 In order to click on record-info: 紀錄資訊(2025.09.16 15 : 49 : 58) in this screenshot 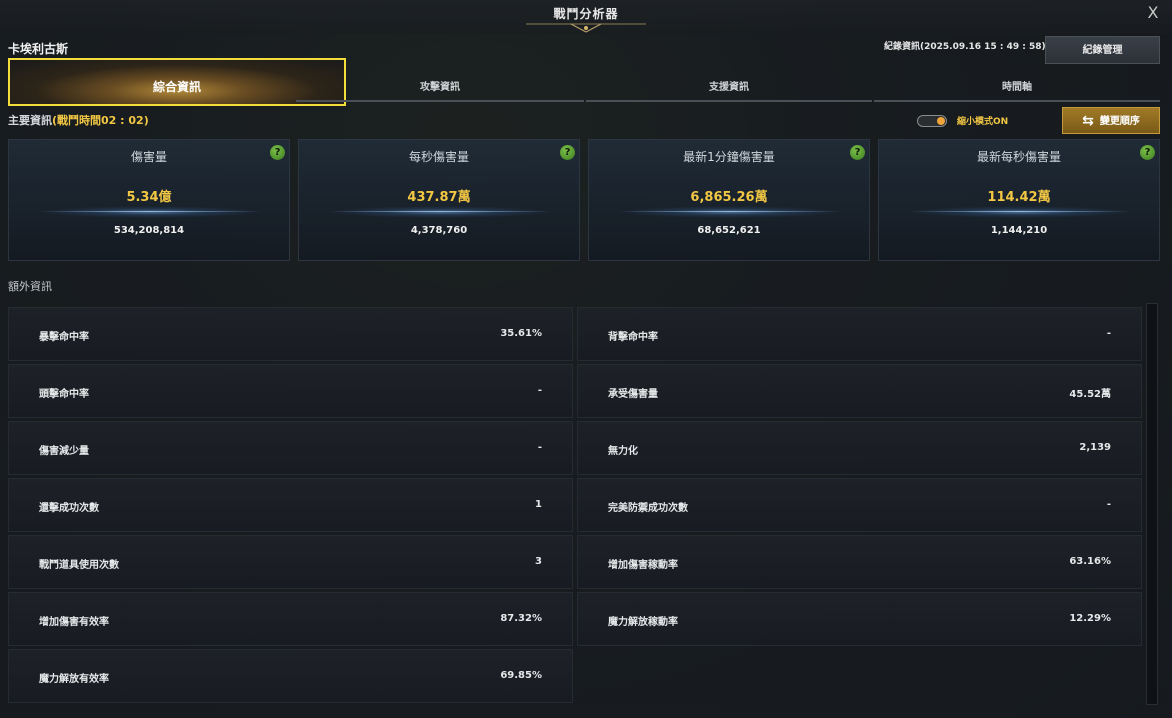, I will do `click(965, 47)`.